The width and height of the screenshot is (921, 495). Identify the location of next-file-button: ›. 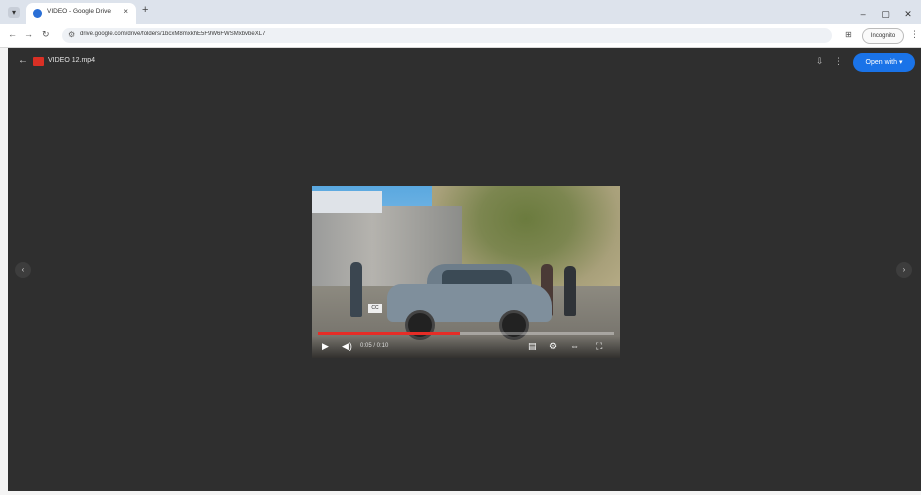
(904, 270).